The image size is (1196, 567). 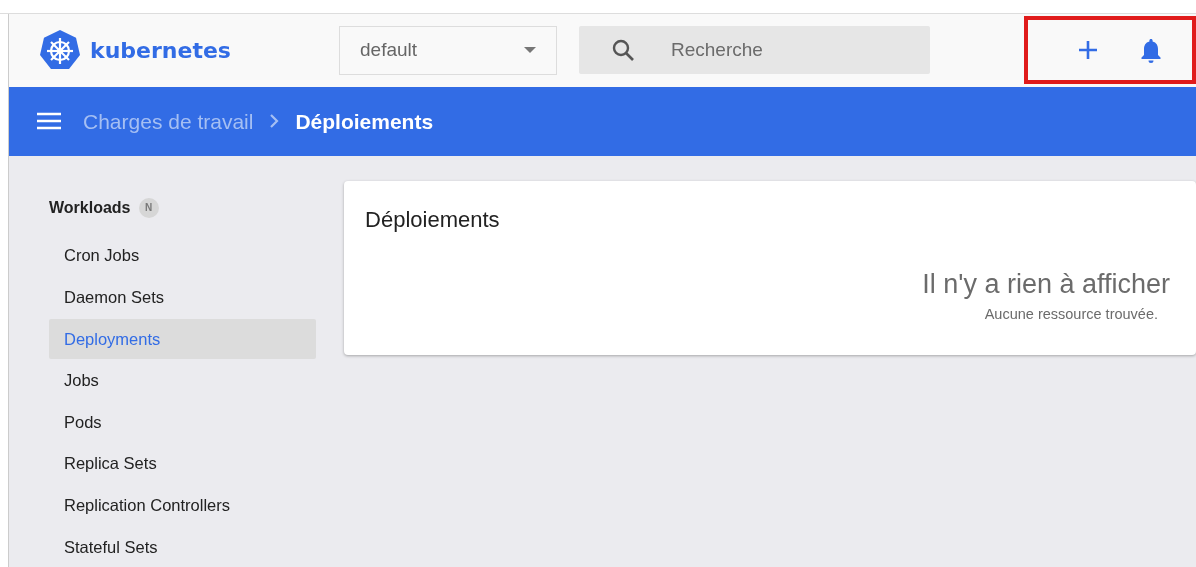 I want to click on page-title: Déploiements, so click(x=364, y=121).